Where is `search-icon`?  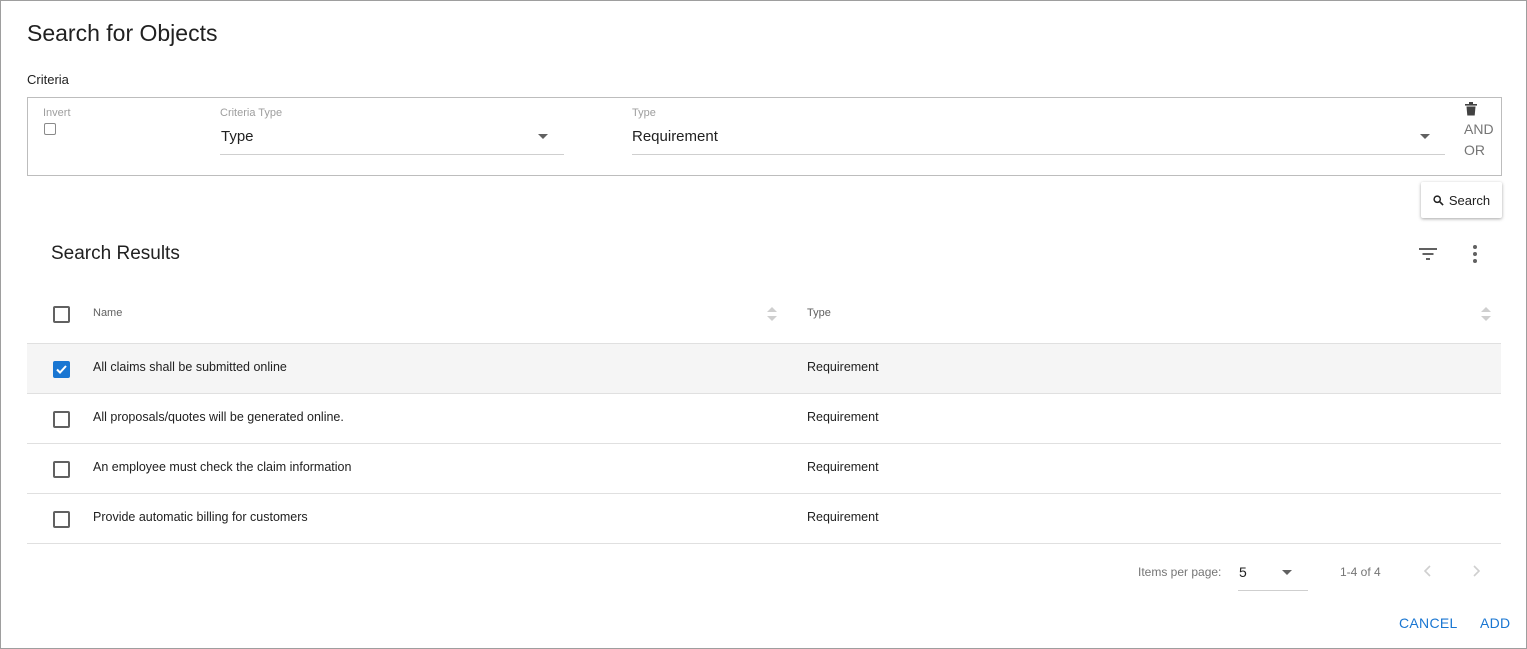 search-icon is located at coordinates (1438, 200).